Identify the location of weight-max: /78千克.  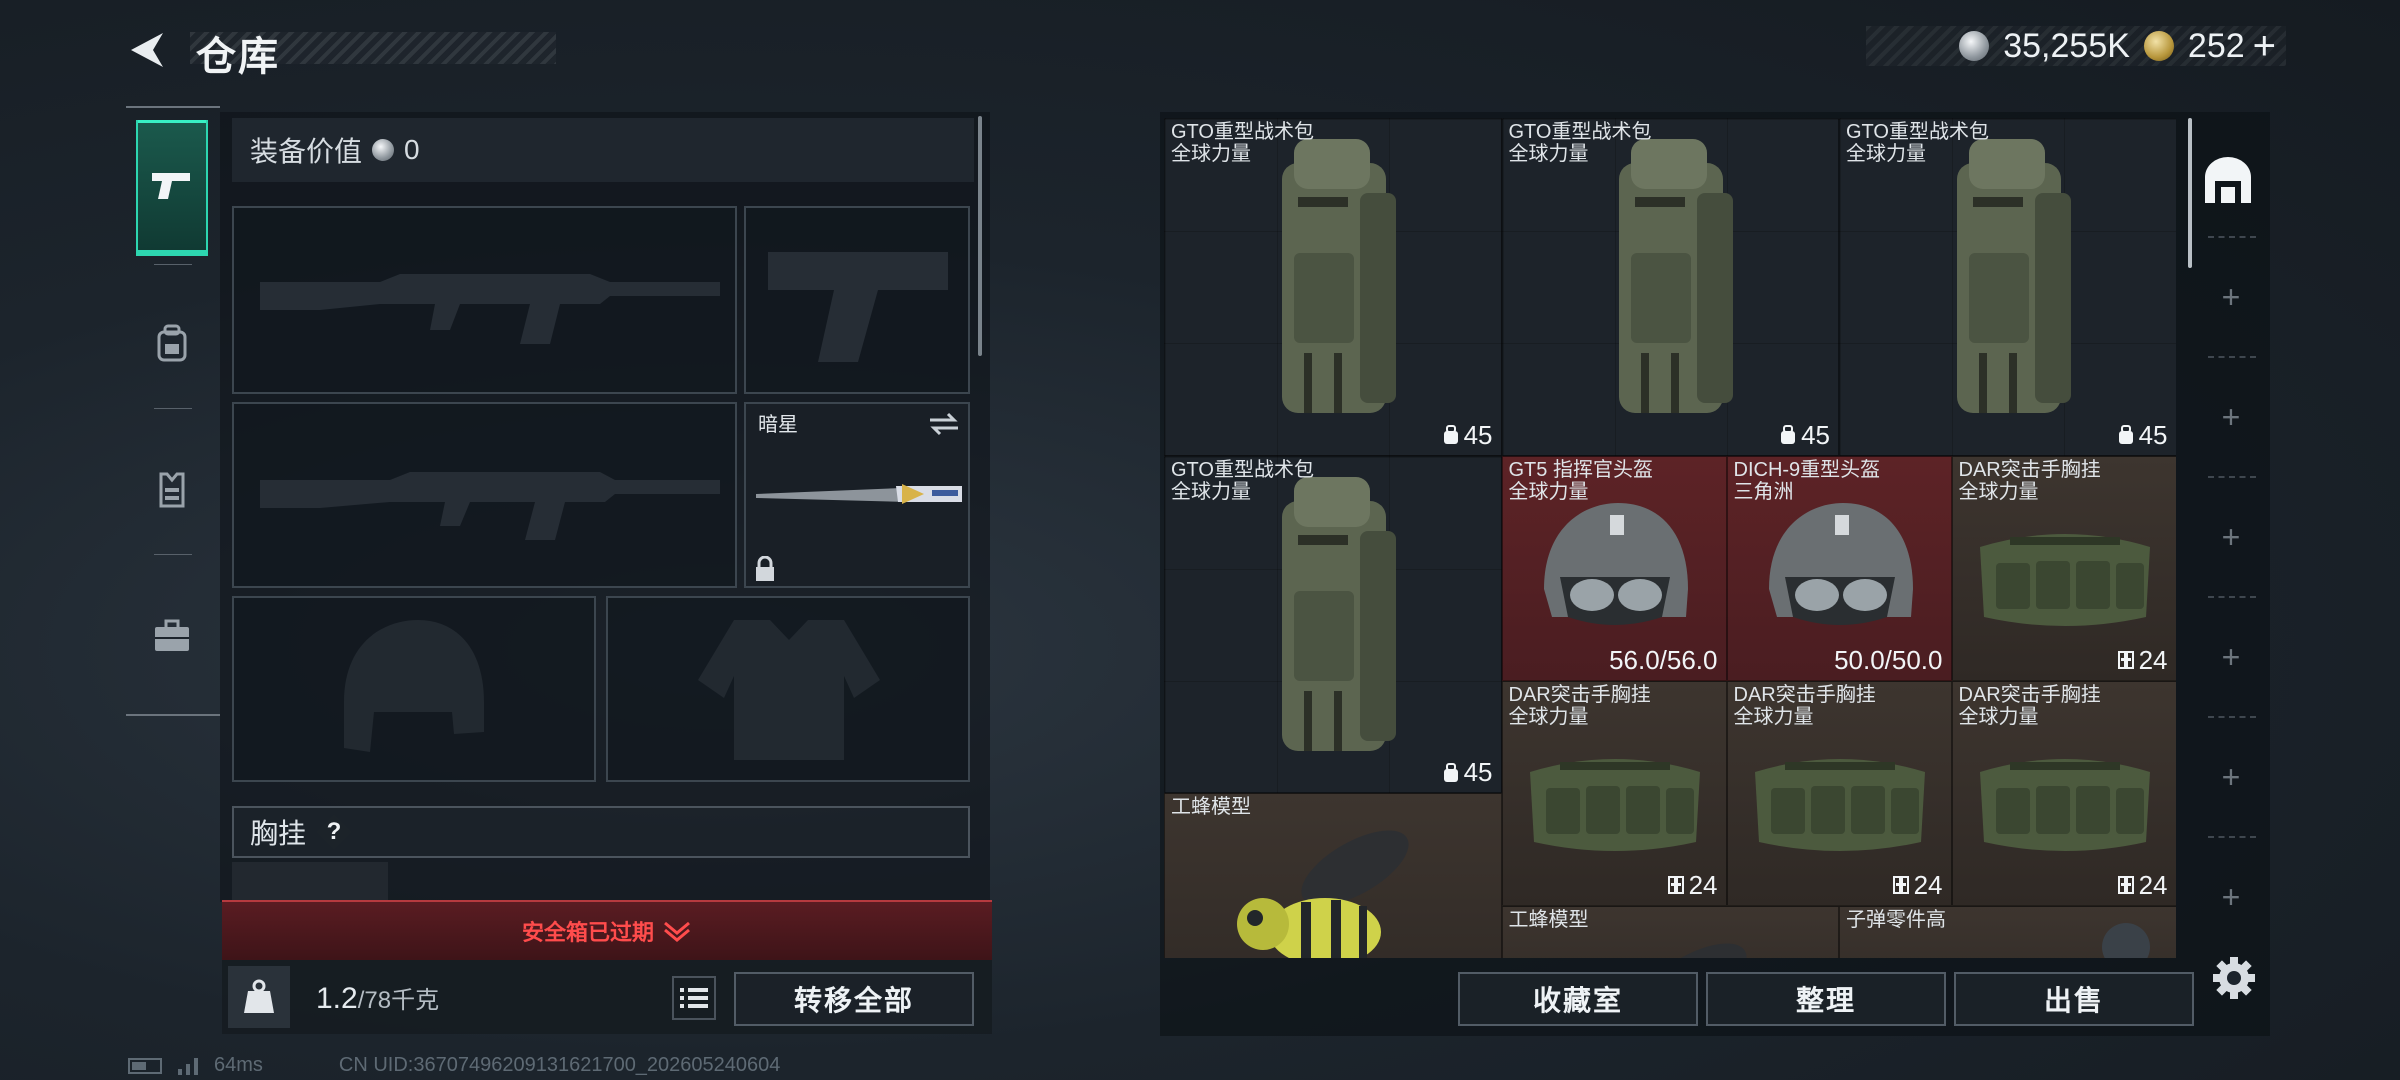
(398, 1000).